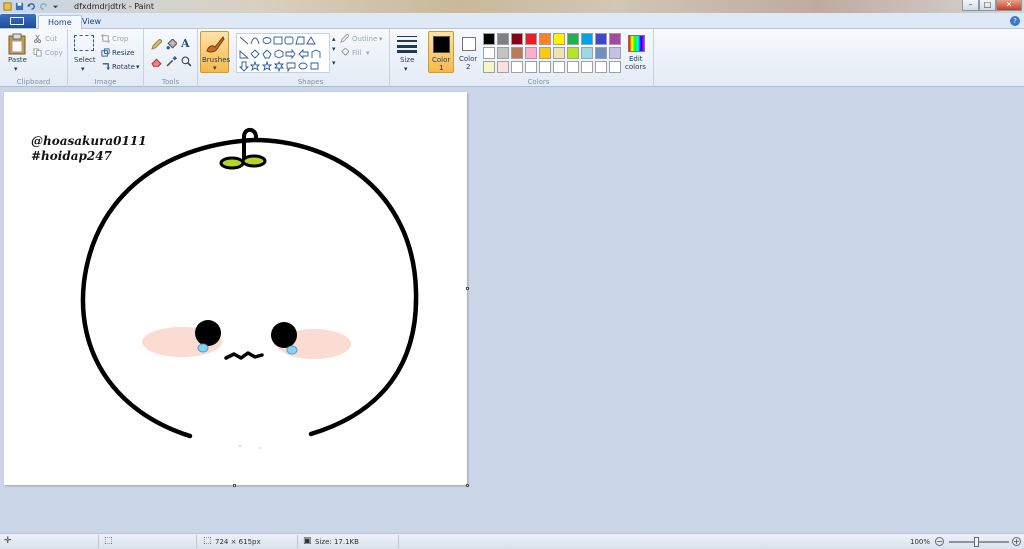 The height and width of the screenshot is (549, 1024). Describe the element at coordinates (83, 69) in the screenshot. I see `select-dropdown-icon: ▾` at that location.